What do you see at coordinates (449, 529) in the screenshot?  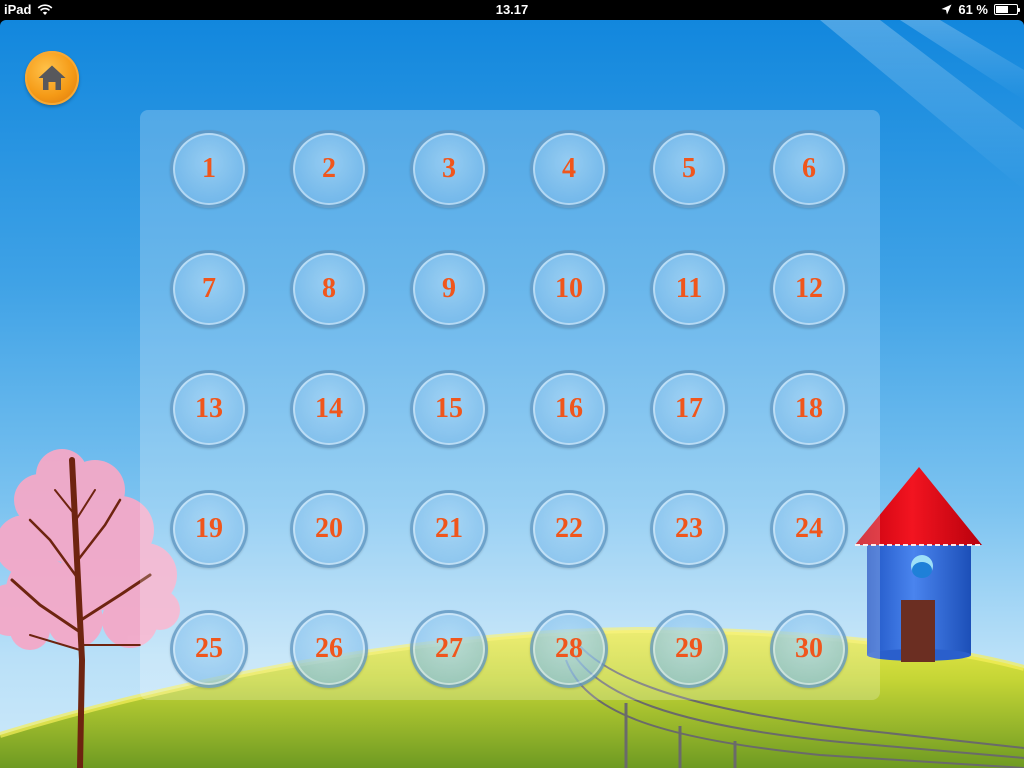 I see `level-button-21: 21` at bounding box center [449, 529].